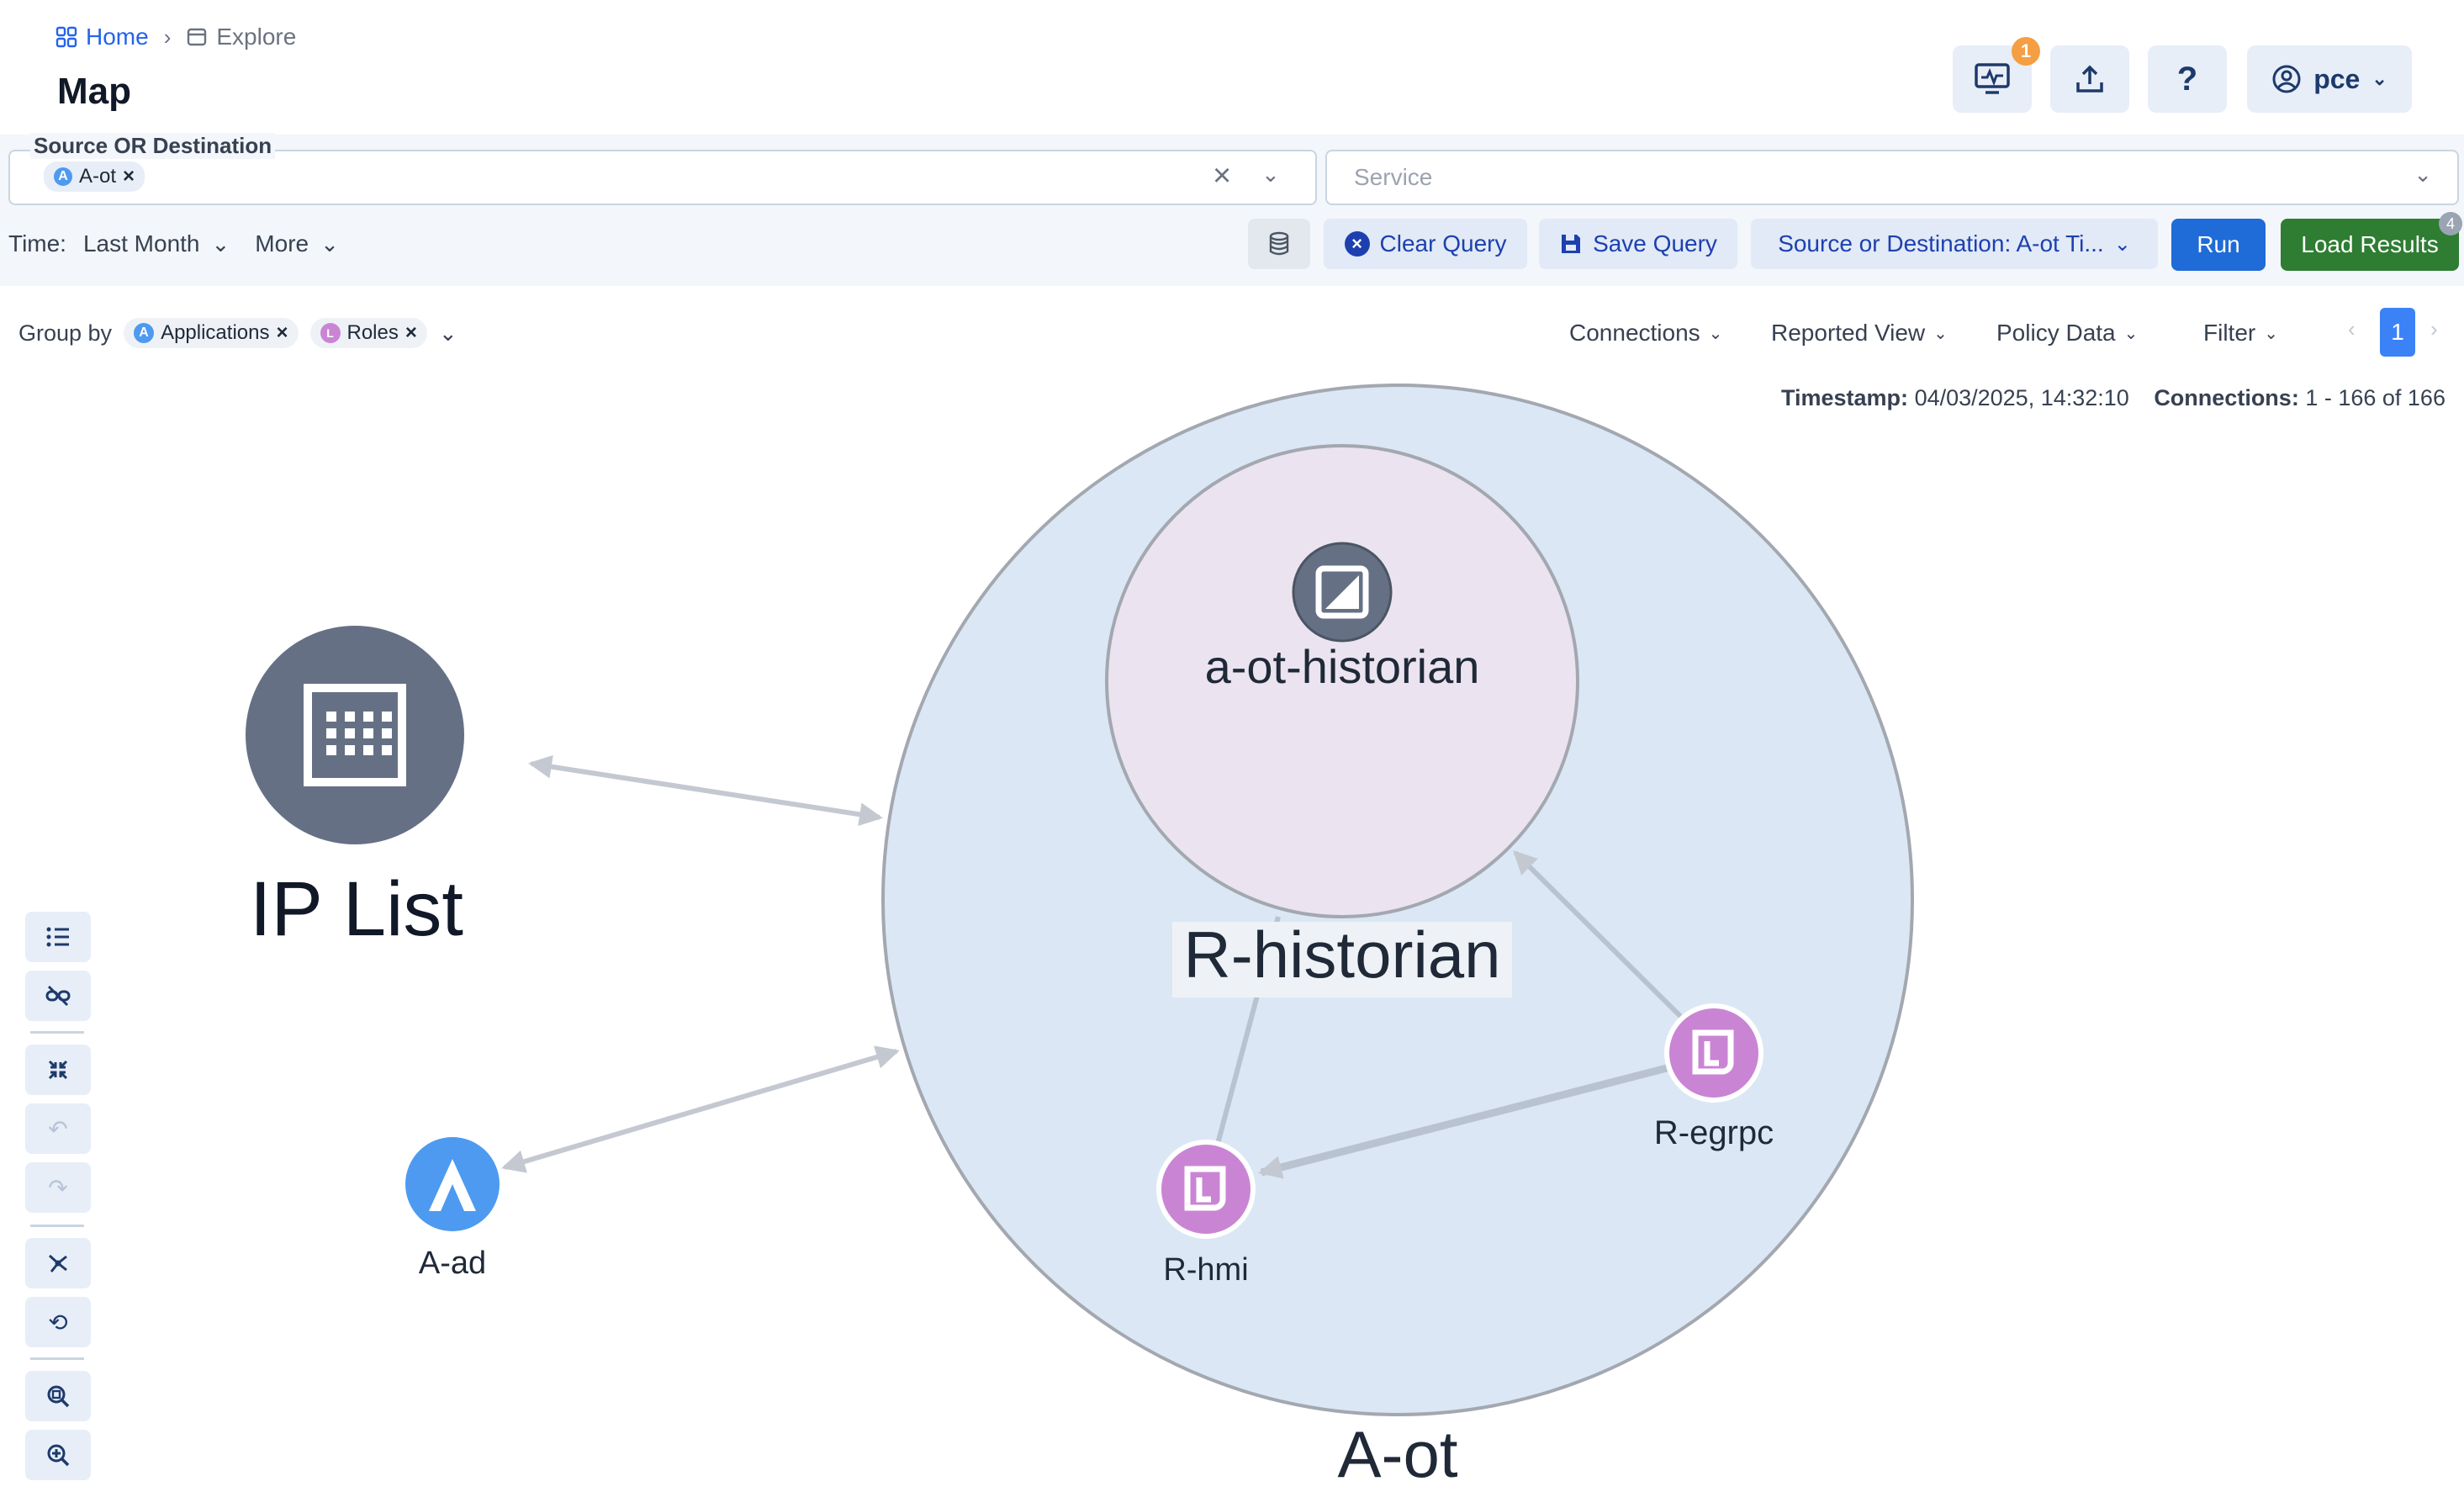 The width and height of the screenshot is (2464, 1492). Describe the element at coordinates (1713, 1053) in the screenshot. I see `r-egrpc-node` at that location.